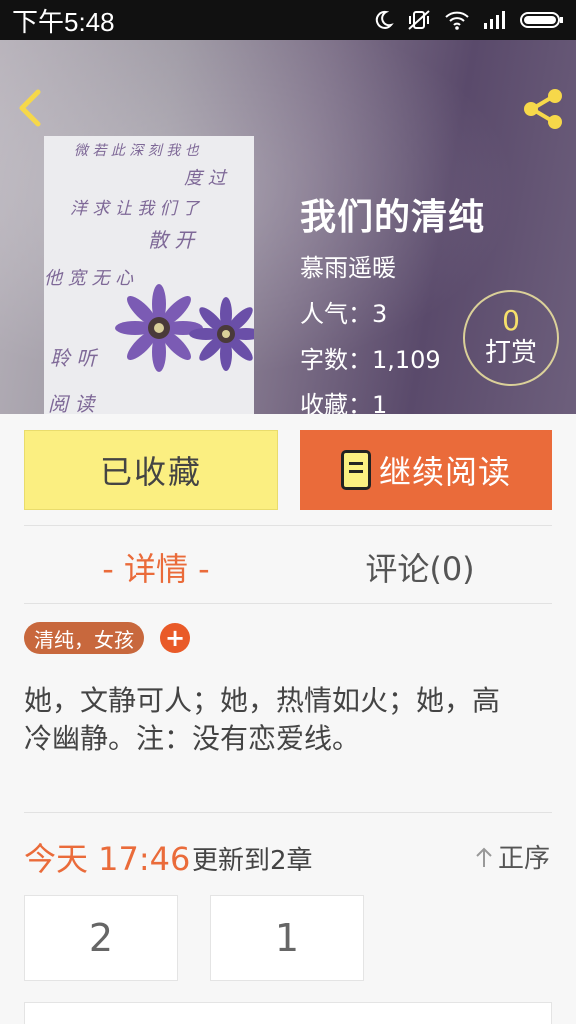  I want to click on update-chapter: 更新到2章, so click(252, 861).